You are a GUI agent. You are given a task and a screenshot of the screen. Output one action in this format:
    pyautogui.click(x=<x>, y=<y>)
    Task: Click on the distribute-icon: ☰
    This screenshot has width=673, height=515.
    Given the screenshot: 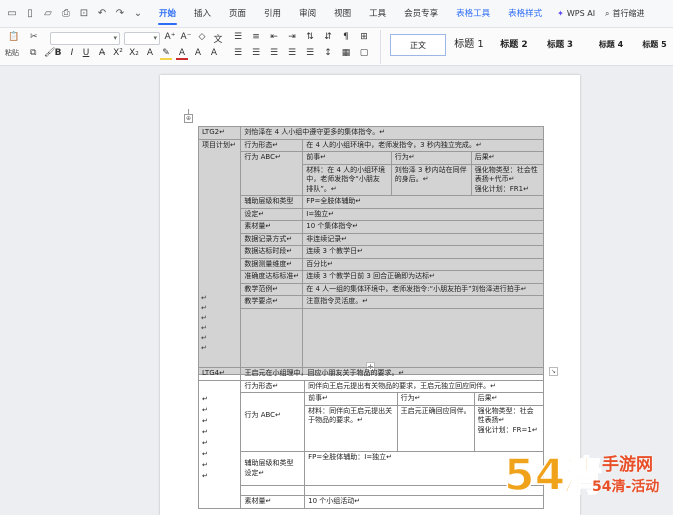 What is the action you would take?
    pyautogui.click(x=310, y=53)
    